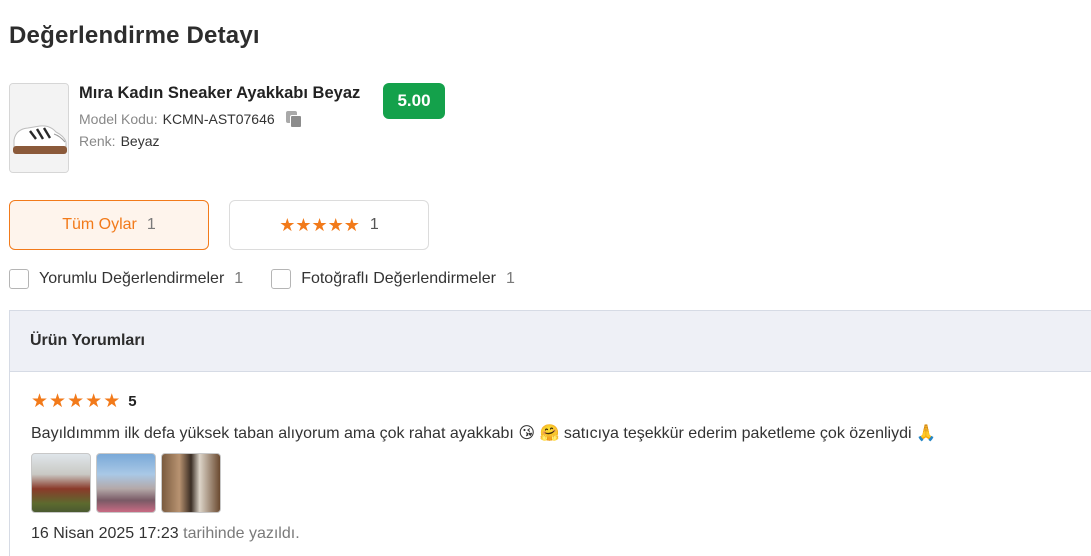  I want to click on commented-reviews-label: Yorumlu Değerlendirmeler, so click(132, 278).